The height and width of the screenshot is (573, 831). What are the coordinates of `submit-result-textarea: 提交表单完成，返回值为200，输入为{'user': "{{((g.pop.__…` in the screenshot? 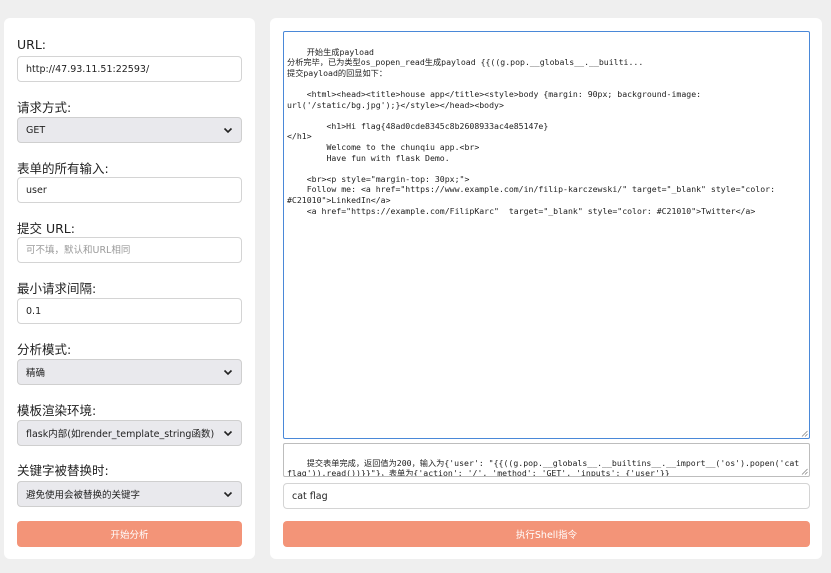 It's located at (546, 460).